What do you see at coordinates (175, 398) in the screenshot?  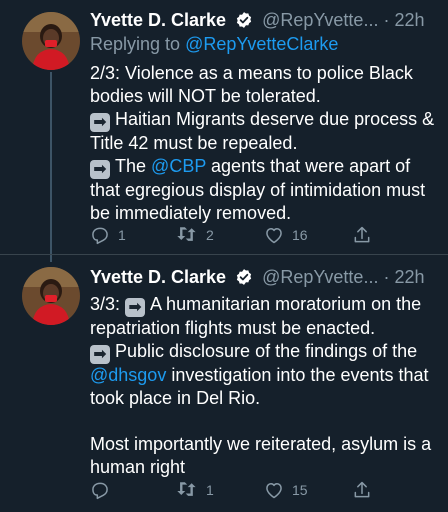 I see `text-line: took place in Del Rio.` at bounding box center [175, 398].